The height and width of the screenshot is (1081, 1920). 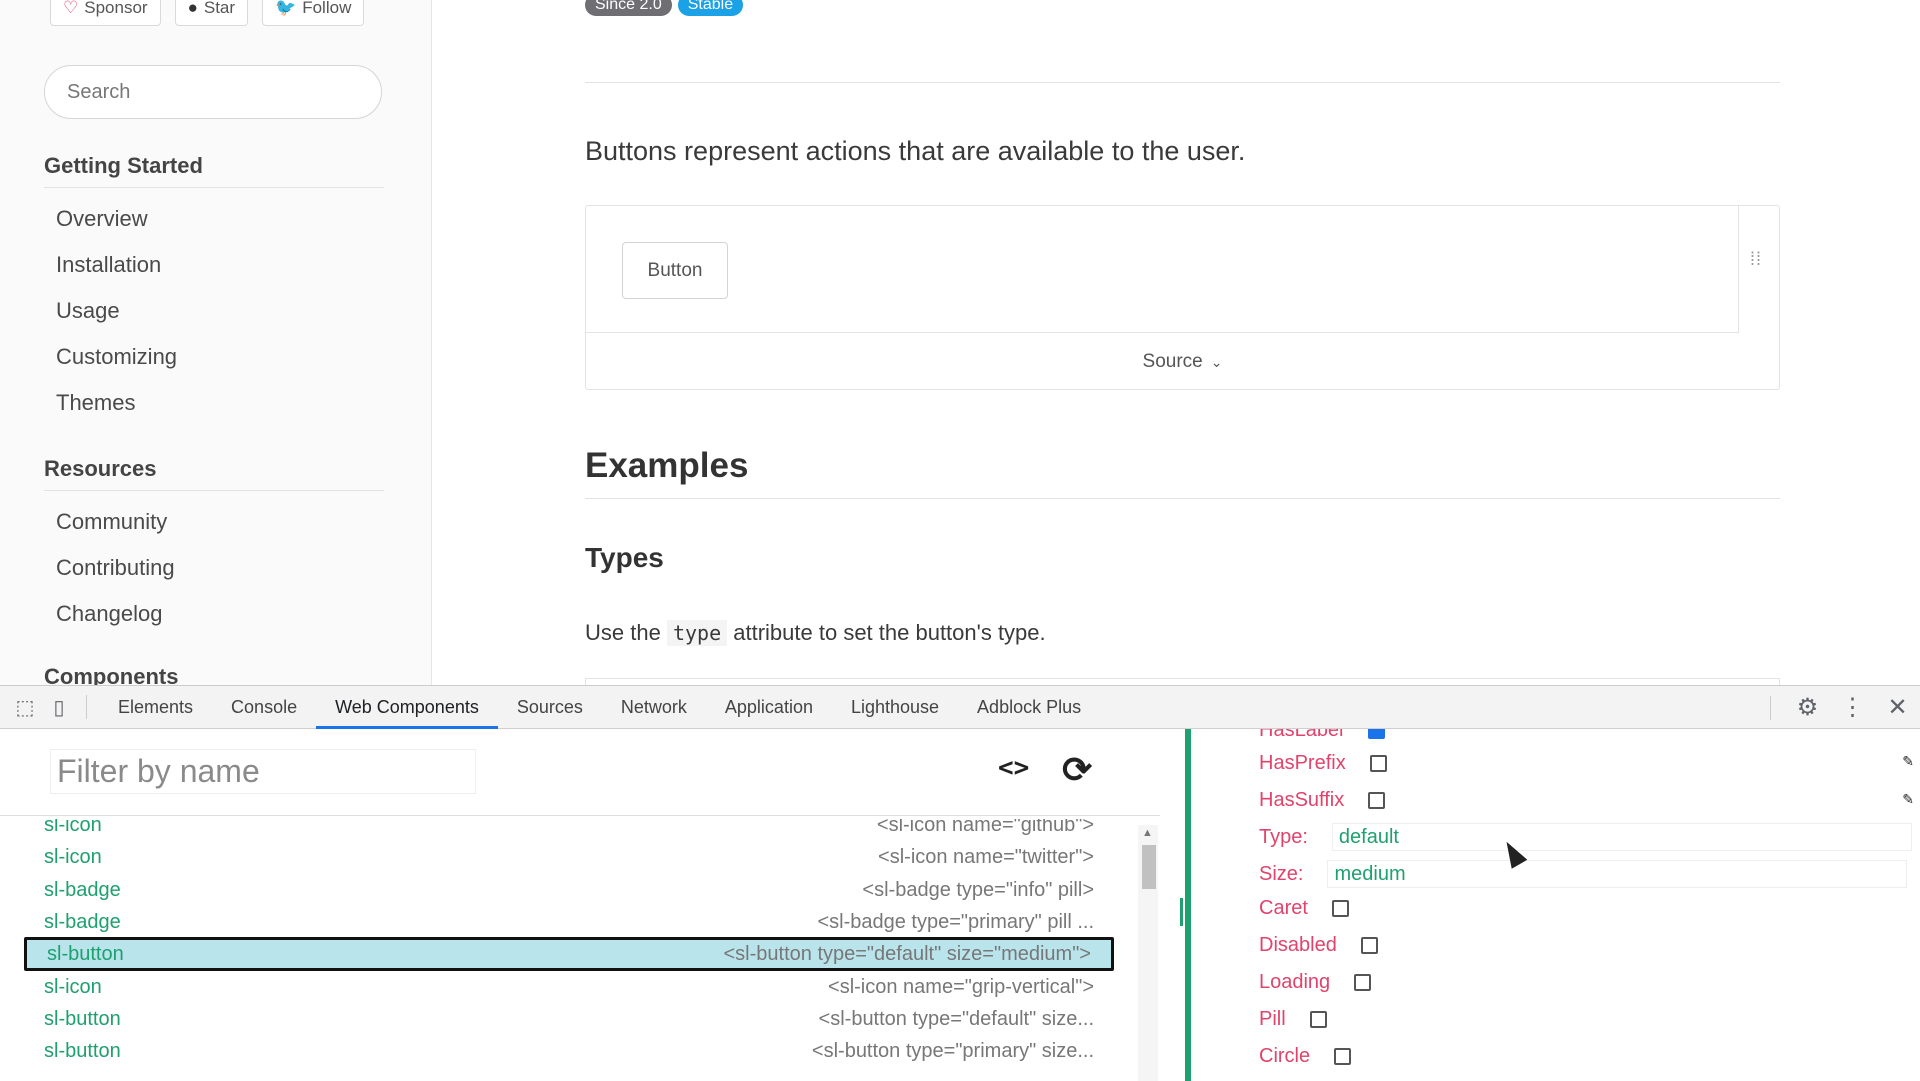 I want to click on tab-web-components: Web Components, so click(x=407, y=707).